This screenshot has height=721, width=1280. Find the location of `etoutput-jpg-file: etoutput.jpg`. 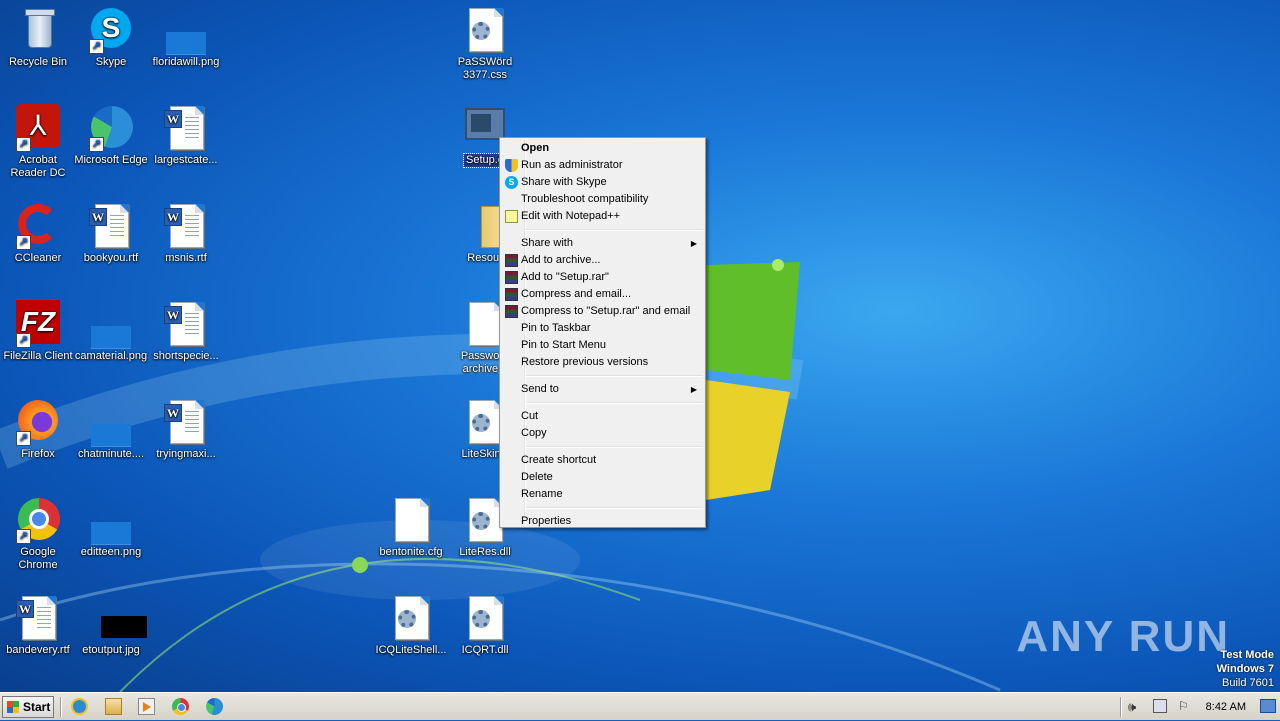

etoutput-jpg-file: etoutput.jpg is located at coordinates (111, 625).